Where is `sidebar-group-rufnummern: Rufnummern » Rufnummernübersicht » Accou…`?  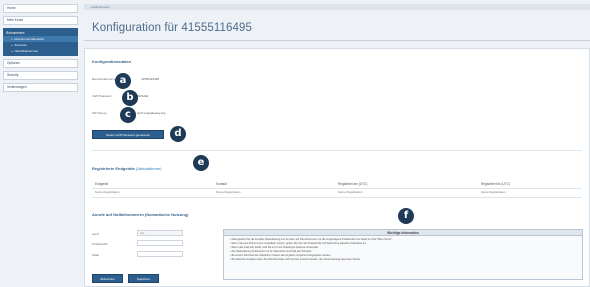
sidebar-group-rufnummern: Rufnummern » Rufnummernübersicht » Accou… is located at coordinates (40, 42).